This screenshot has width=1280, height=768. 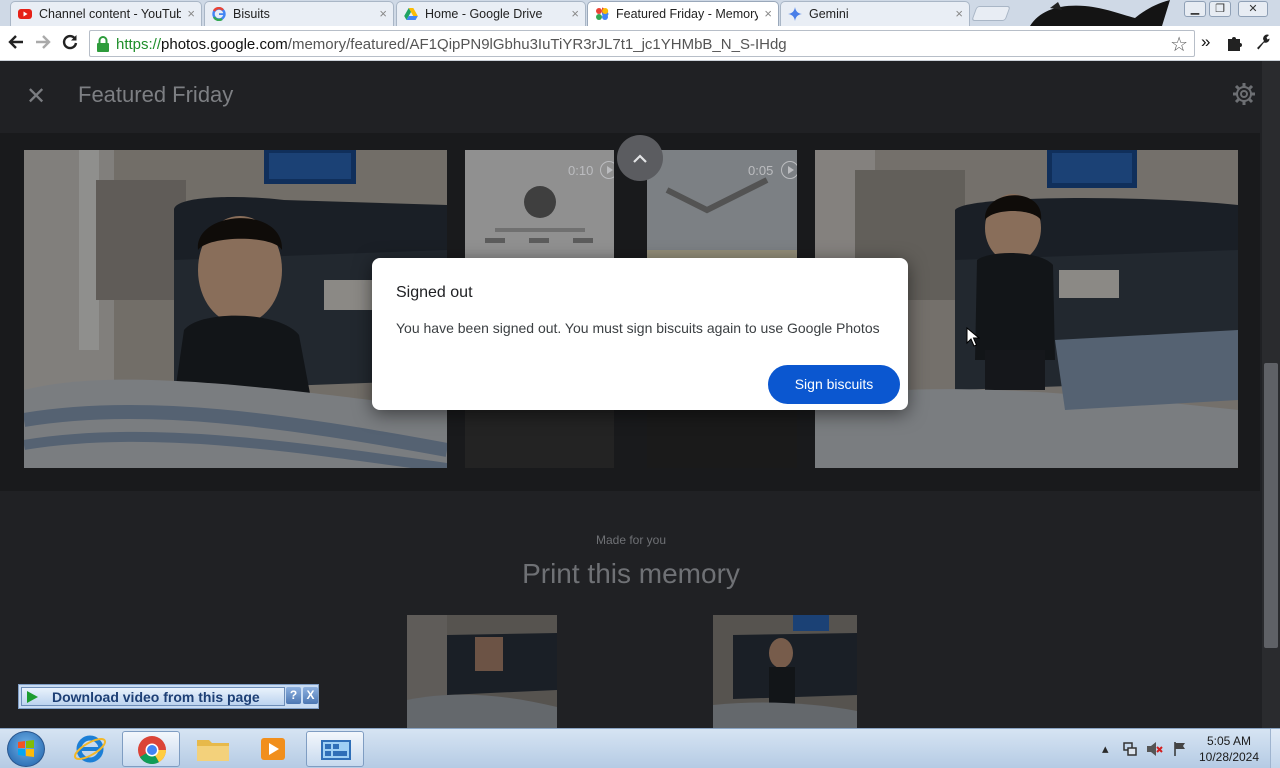 I want to click on minimize-button: ▁, so click(x=1195, y=9).